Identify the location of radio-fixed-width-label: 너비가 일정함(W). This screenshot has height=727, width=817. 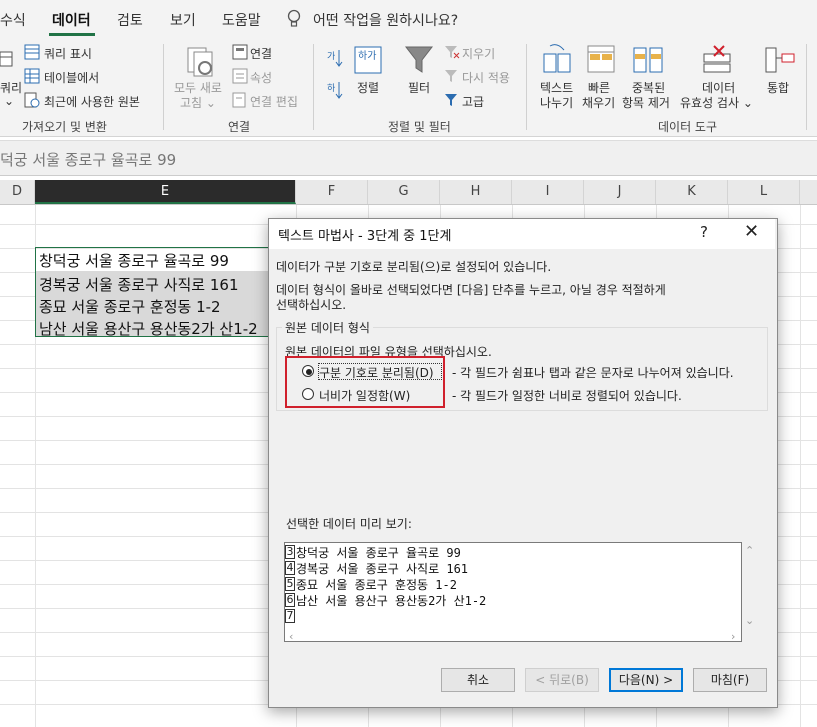
(364, 395).